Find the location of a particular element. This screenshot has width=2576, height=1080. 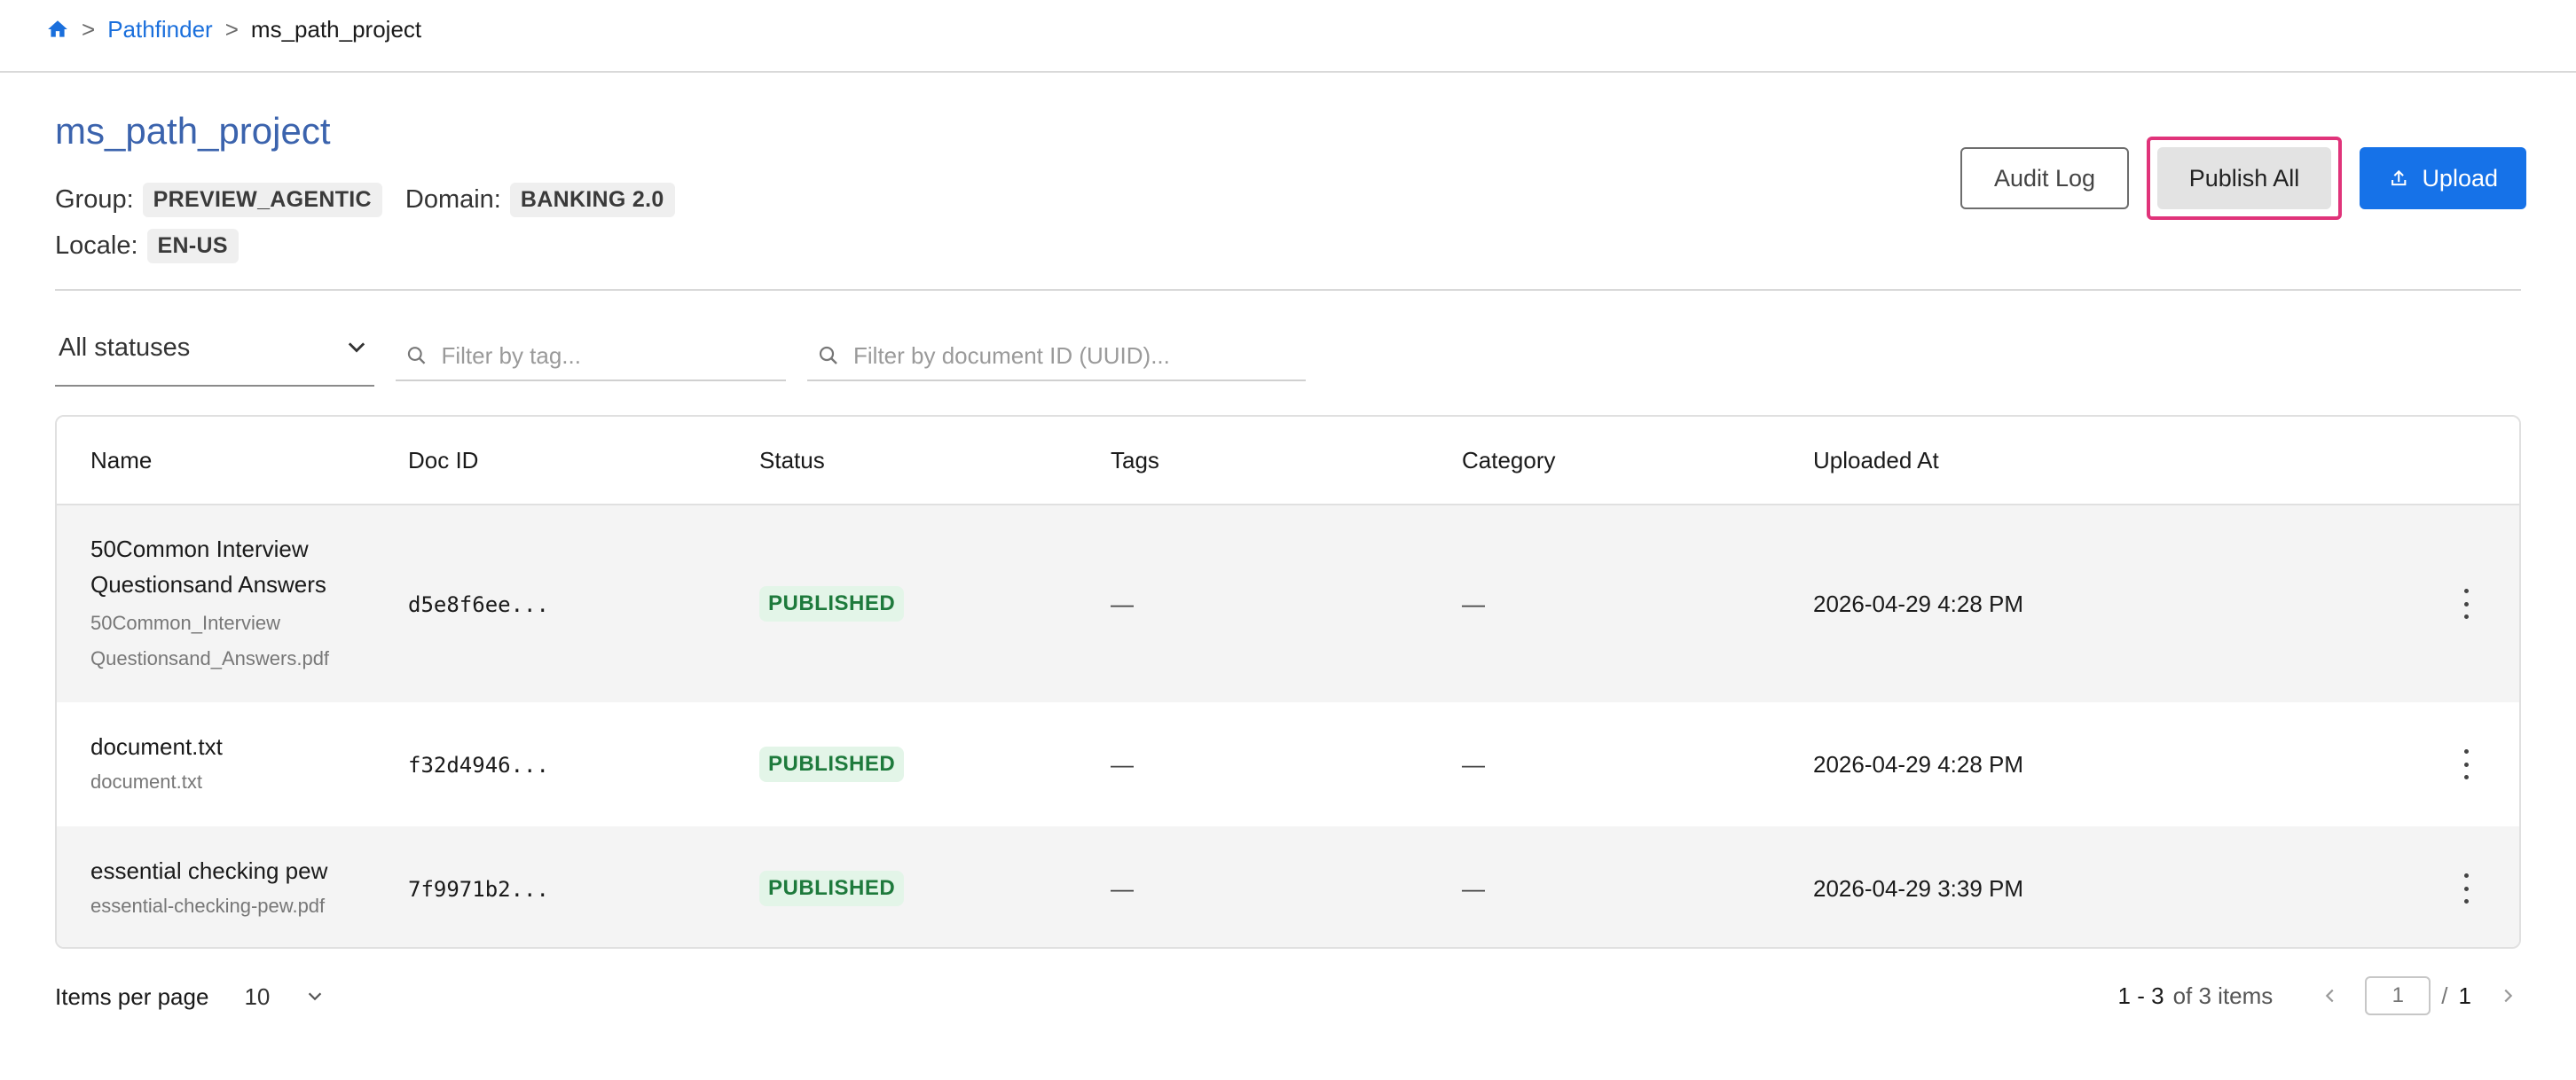

tag-filter is located at coordinates (591, 356).